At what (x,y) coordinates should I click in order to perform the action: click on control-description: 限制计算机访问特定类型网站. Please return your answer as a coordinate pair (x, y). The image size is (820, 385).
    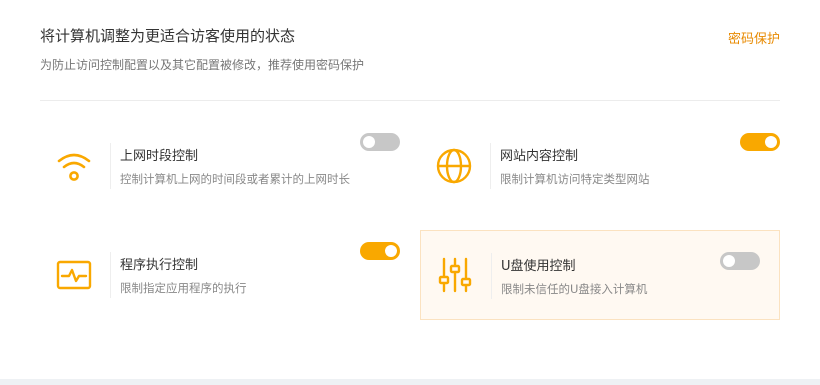
    Looking at the image, I should click on (575, 179).